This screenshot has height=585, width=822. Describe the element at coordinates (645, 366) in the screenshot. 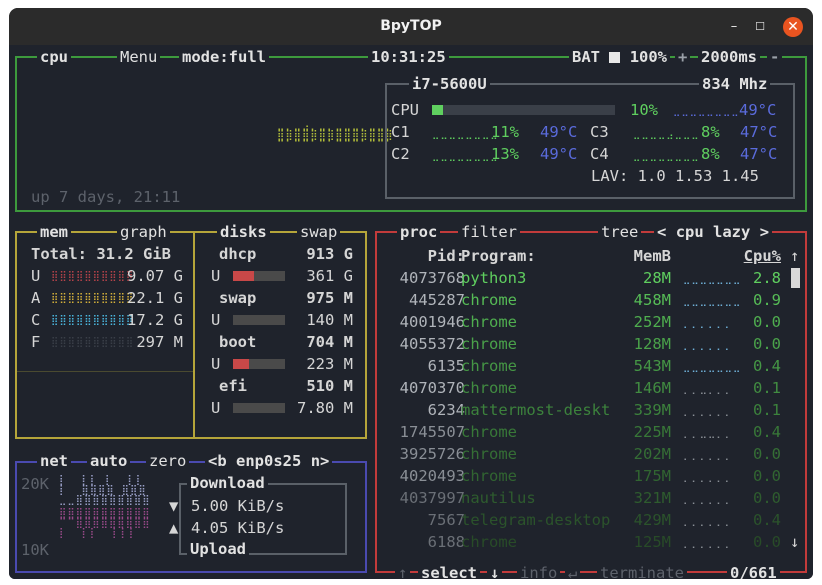

I see `process-mem: 543M` at that location.